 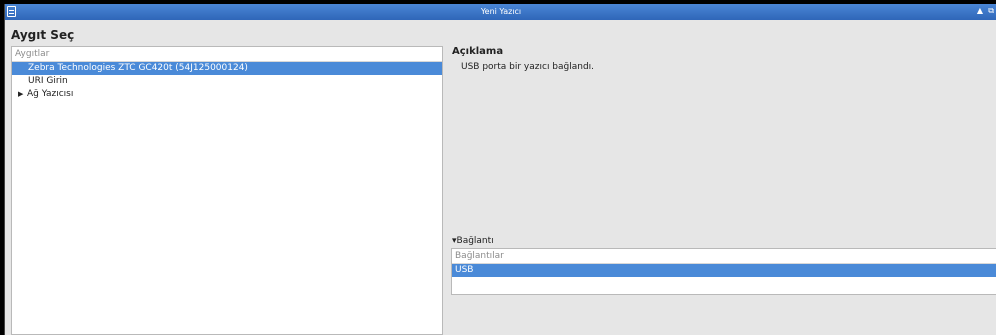 I want to click on connection-expander: ▾Bağlantı, so click(x=473, y=241).